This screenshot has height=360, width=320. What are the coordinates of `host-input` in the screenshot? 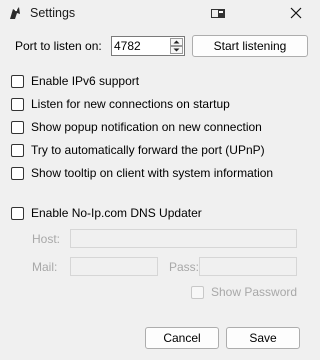 It's located at (183, 238).